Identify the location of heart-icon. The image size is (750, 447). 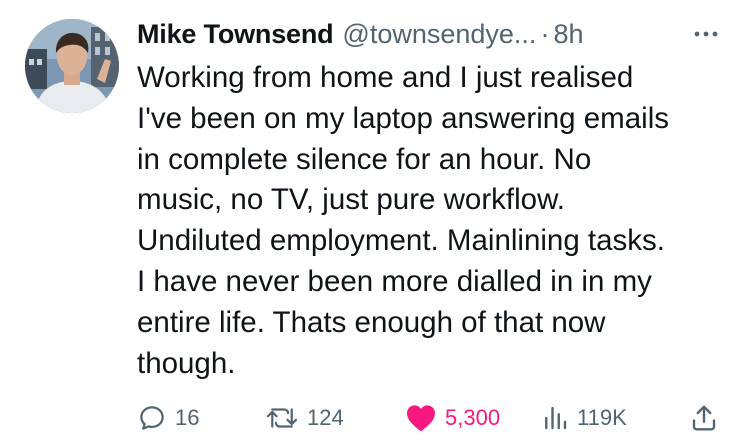
(421, 418).